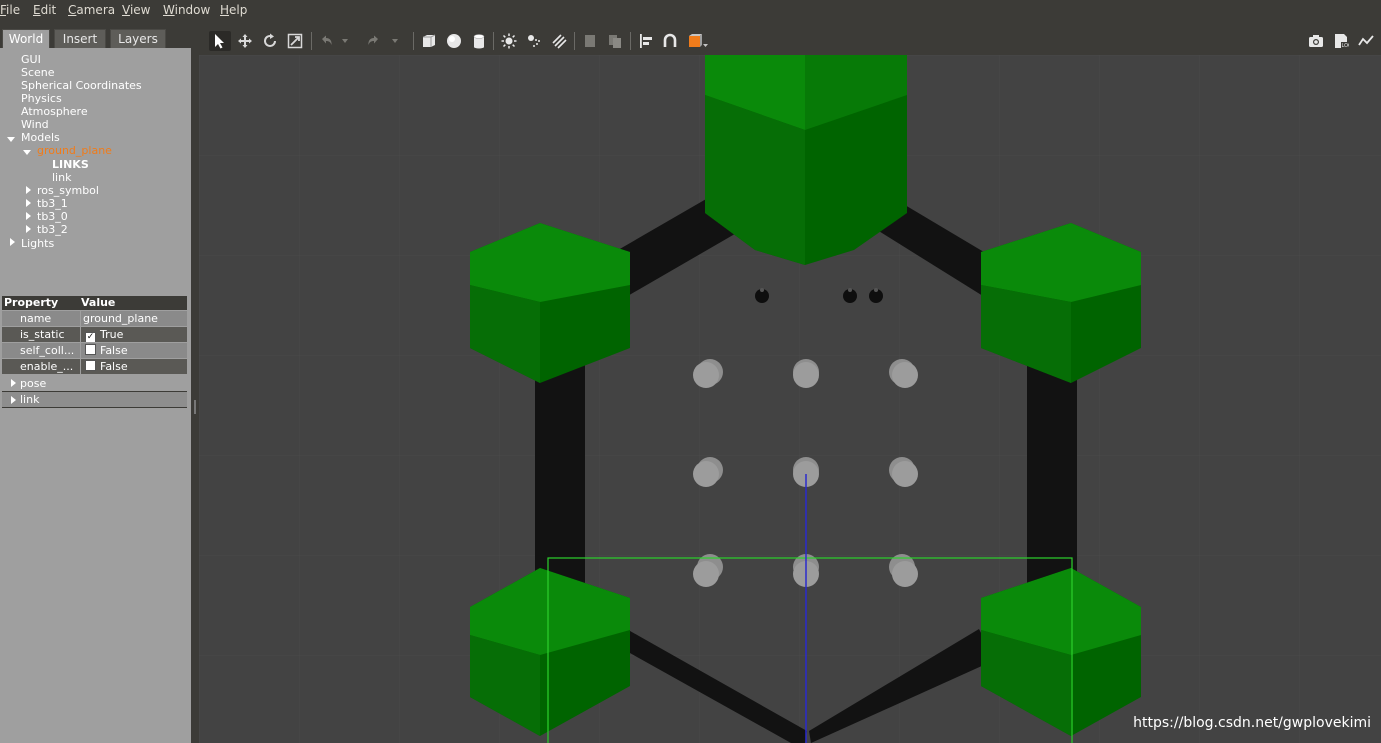  Describe the element at coordinates (374, 41) in the screenshot. I see `redo-icon` at that location.